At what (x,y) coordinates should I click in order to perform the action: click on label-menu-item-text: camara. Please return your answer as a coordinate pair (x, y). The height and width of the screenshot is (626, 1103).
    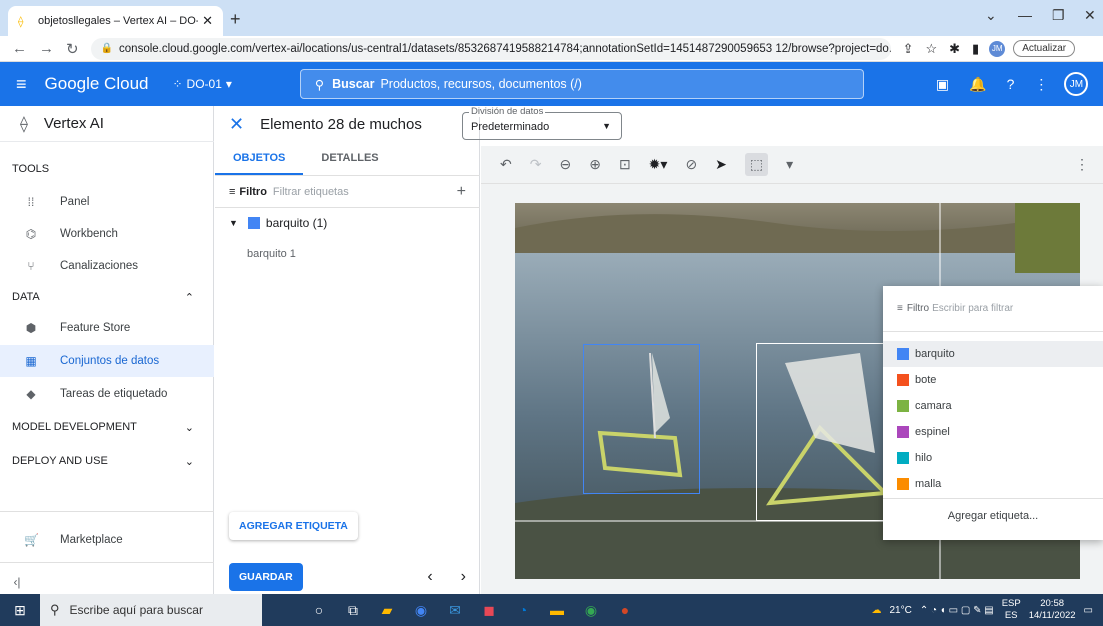
    Looking at the image, I should click on (933, 406).